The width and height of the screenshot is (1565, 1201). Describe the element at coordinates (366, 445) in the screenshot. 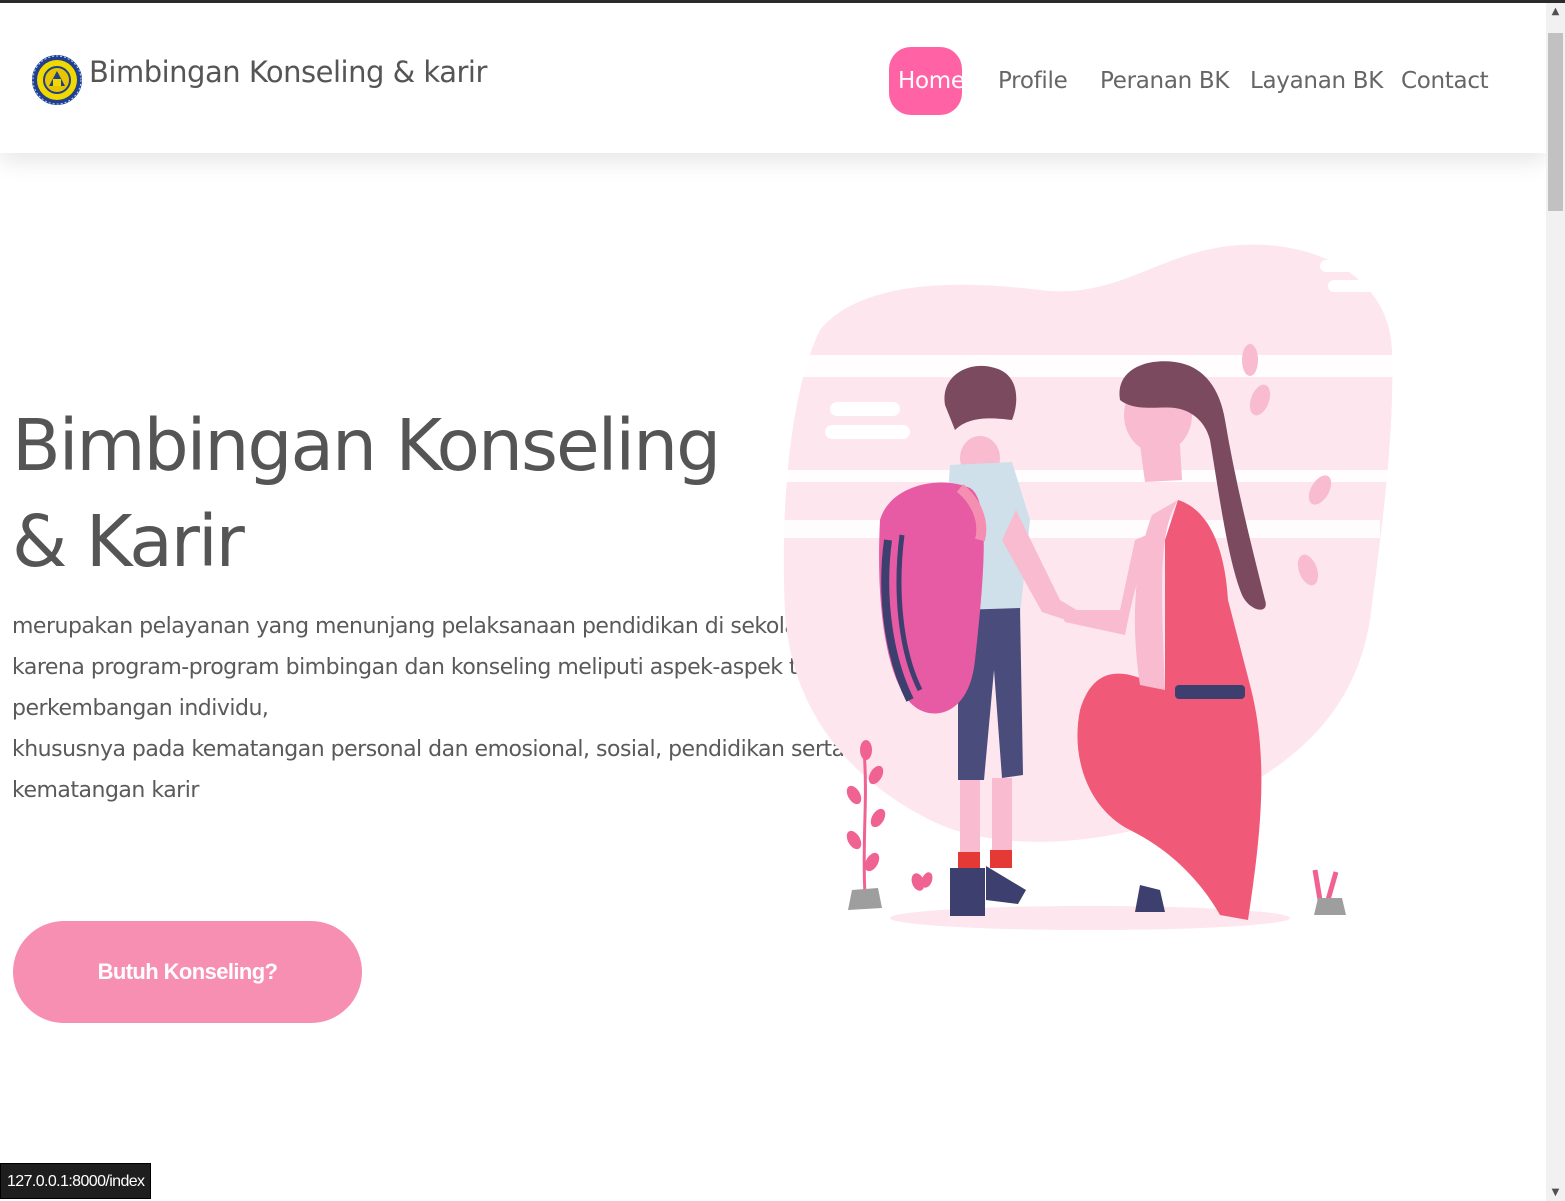

I see `hero-title-line-1: Bimbingan Konseling` at that location.